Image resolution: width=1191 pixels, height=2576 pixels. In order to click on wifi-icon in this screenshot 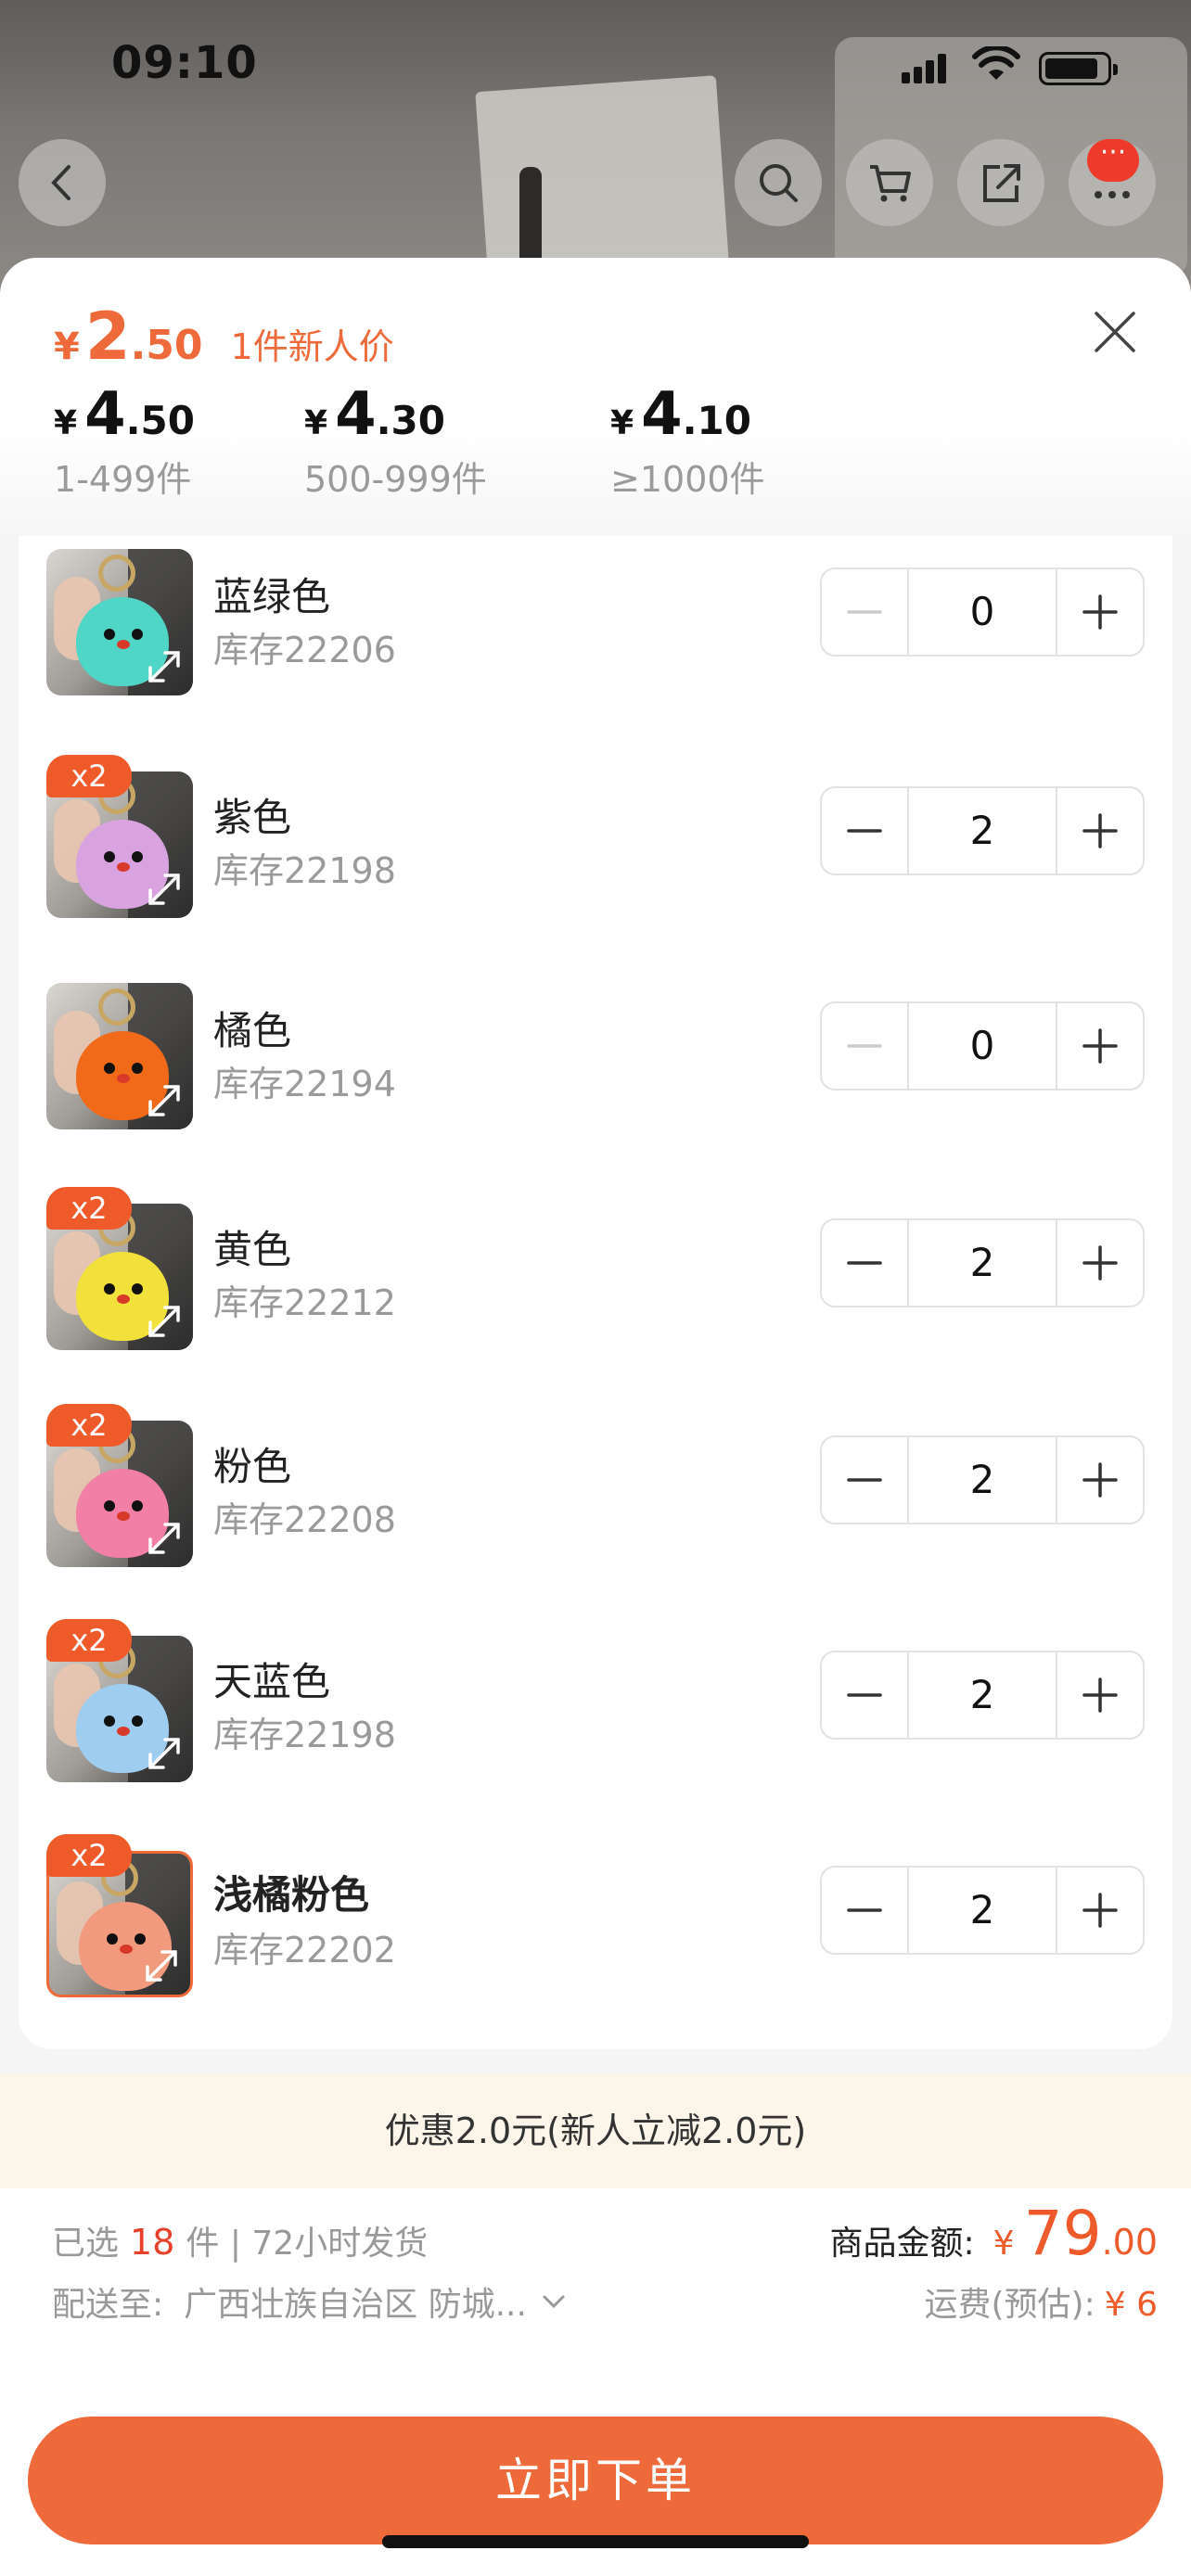, I will do `click(996, 63)`.